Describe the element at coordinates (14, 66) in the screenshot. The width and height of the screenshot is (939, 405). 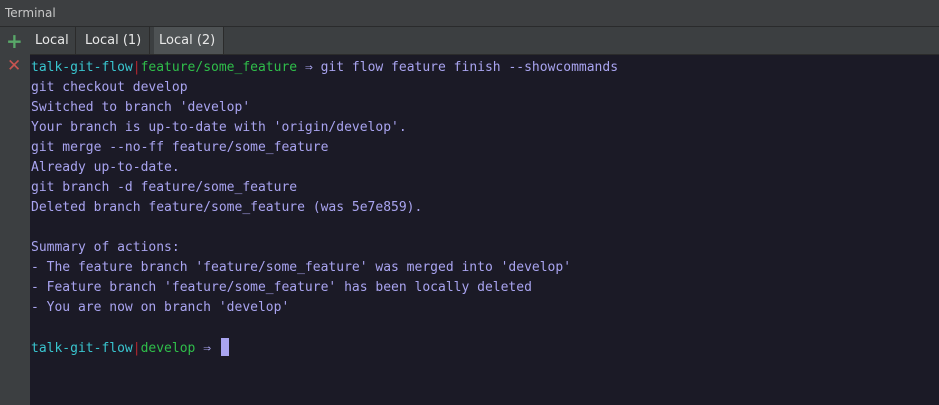
I see `close-icon: ✕` at that location.